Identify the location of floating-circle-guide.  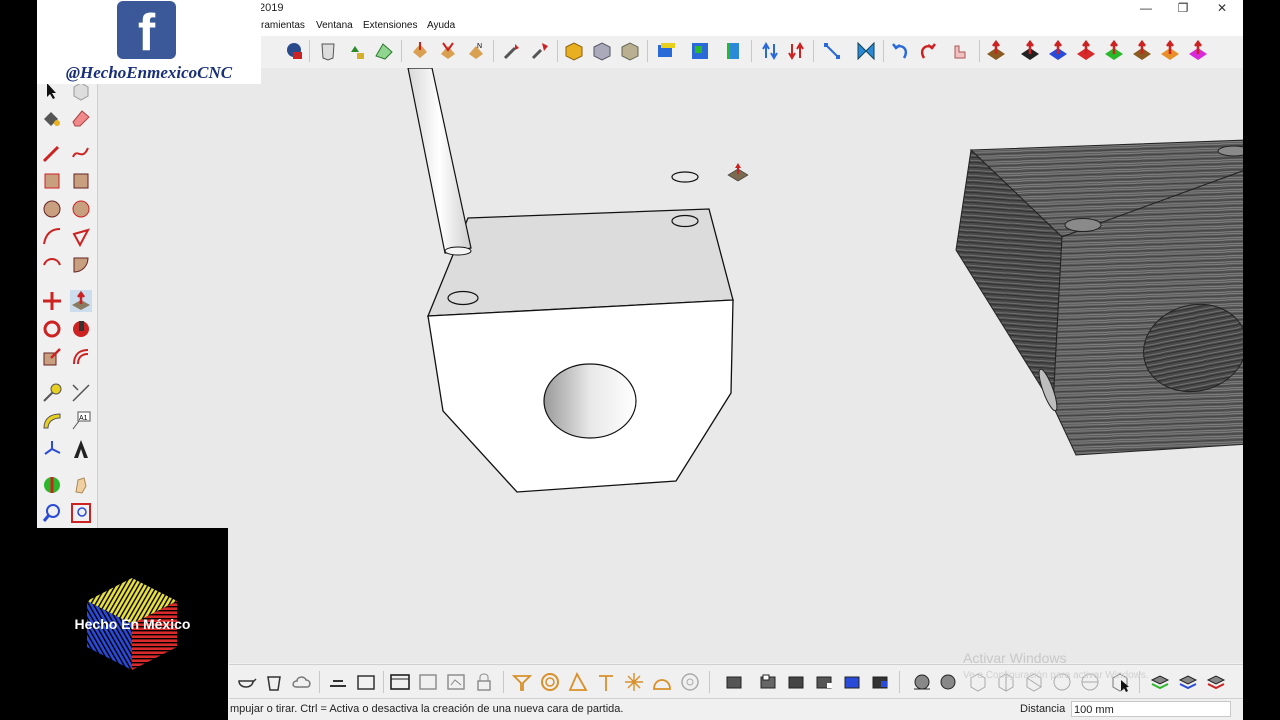
(685, 177).